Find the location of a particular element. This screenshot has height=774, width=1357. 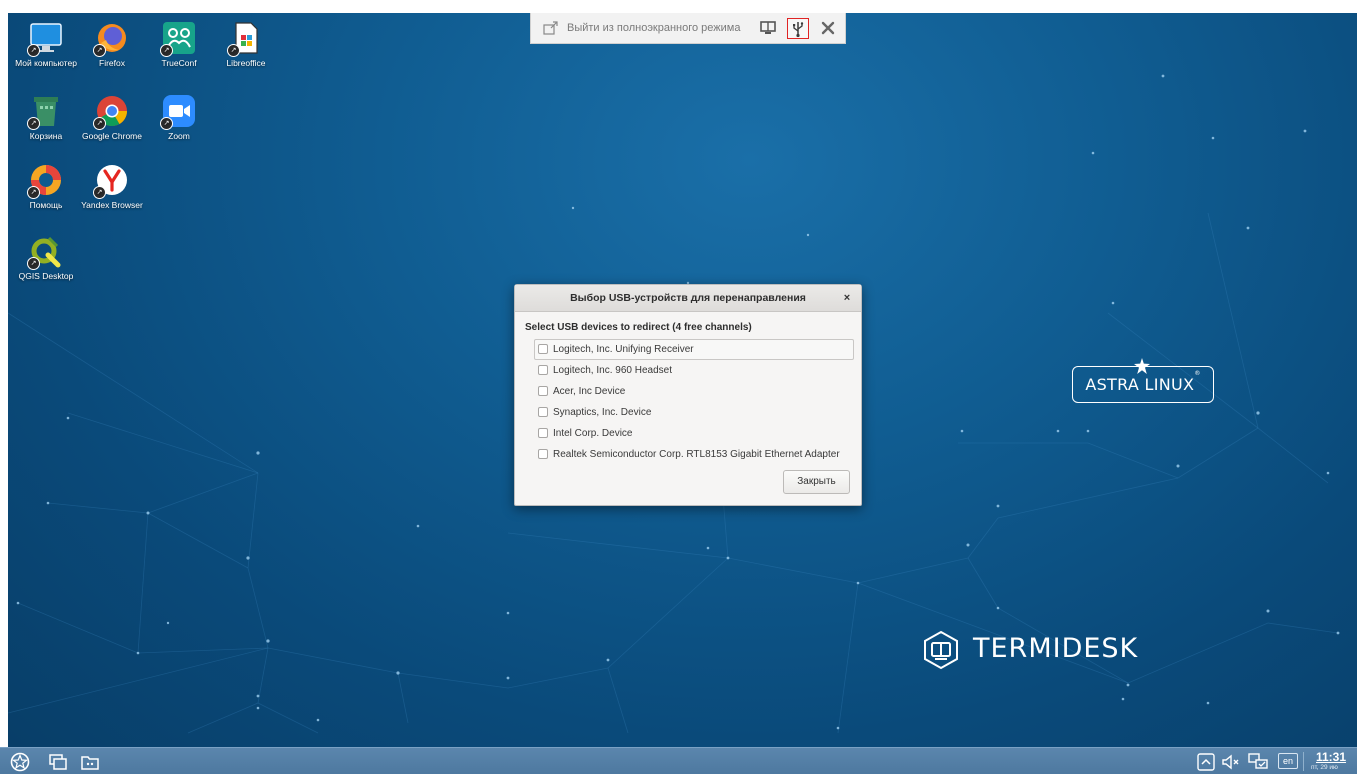

termidesk-logo-text: TERMIDESK is located at coordinates (1056, 648).